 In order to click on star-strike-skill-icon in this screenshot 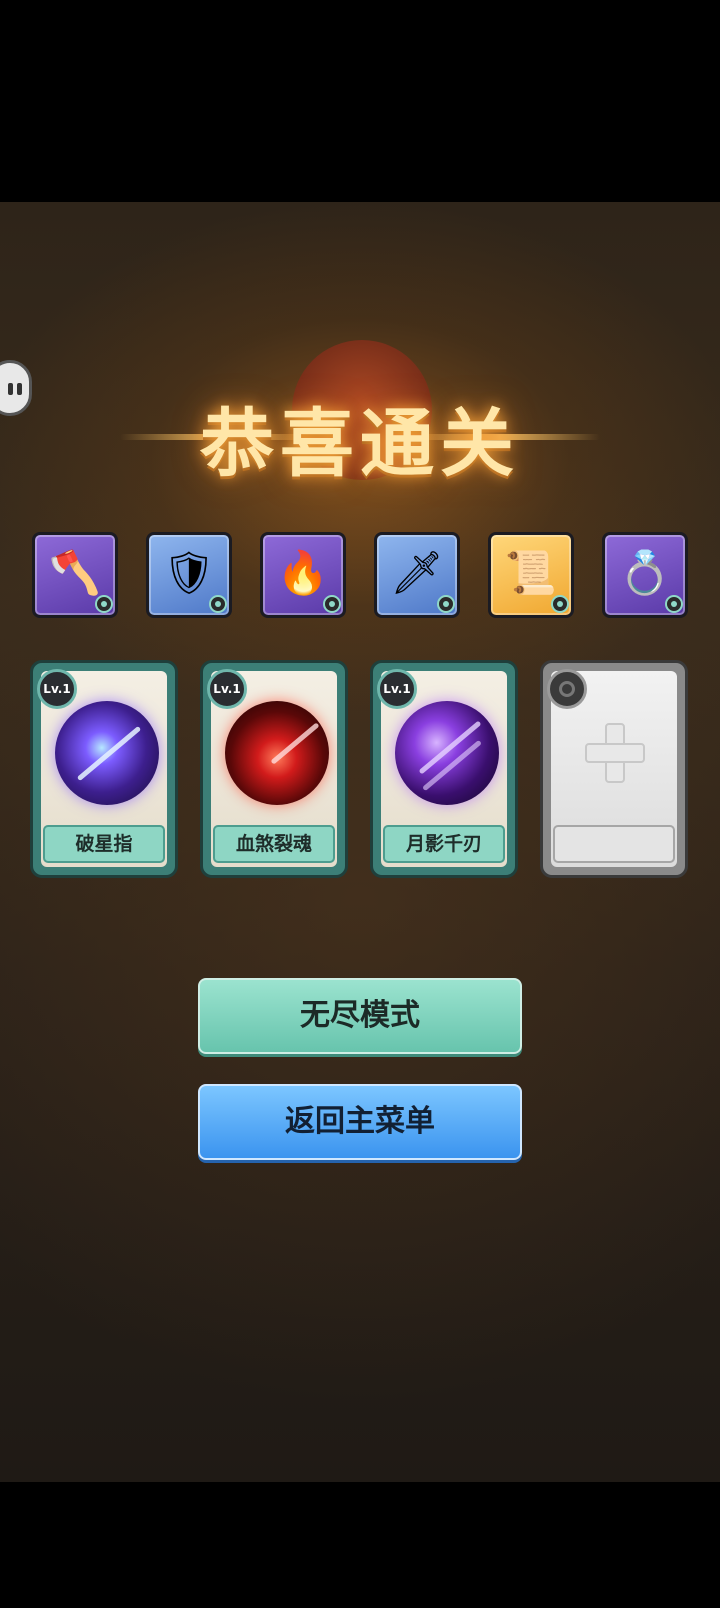, I will do `click(107, 753)`.